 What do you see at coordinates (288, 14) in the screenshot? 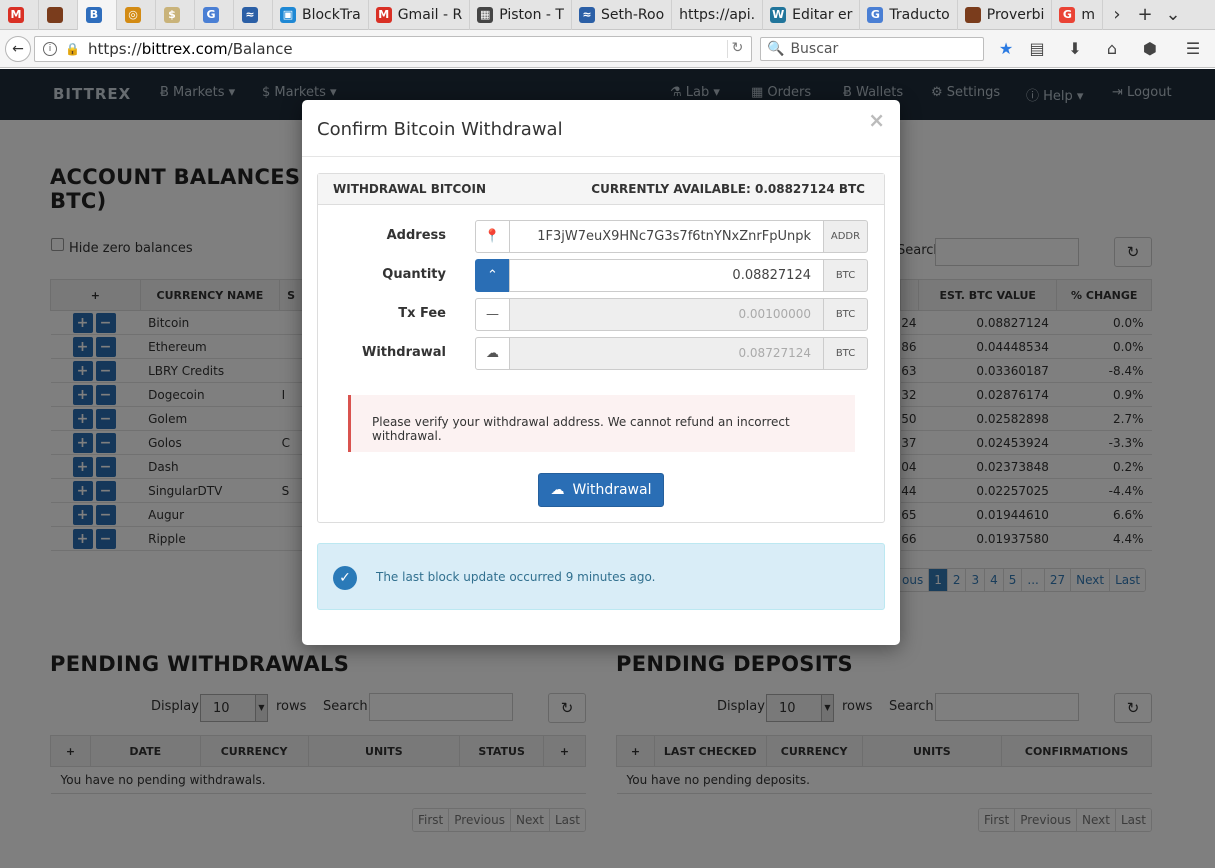
I see `tab-favicon-icon: ▣` at bounding box center [288, 14].